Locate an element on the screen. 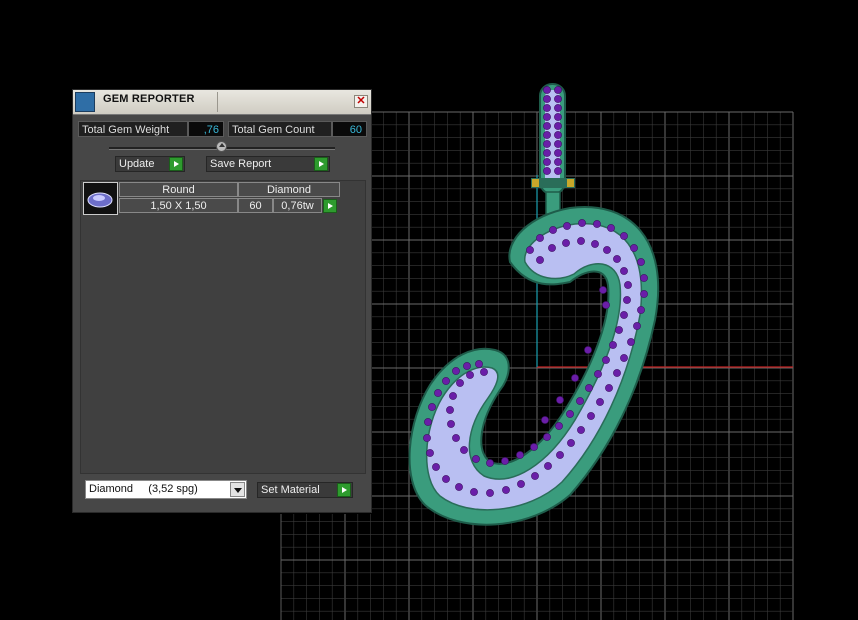  gem-shape-cell: Round is located at coordinates (178, 189).